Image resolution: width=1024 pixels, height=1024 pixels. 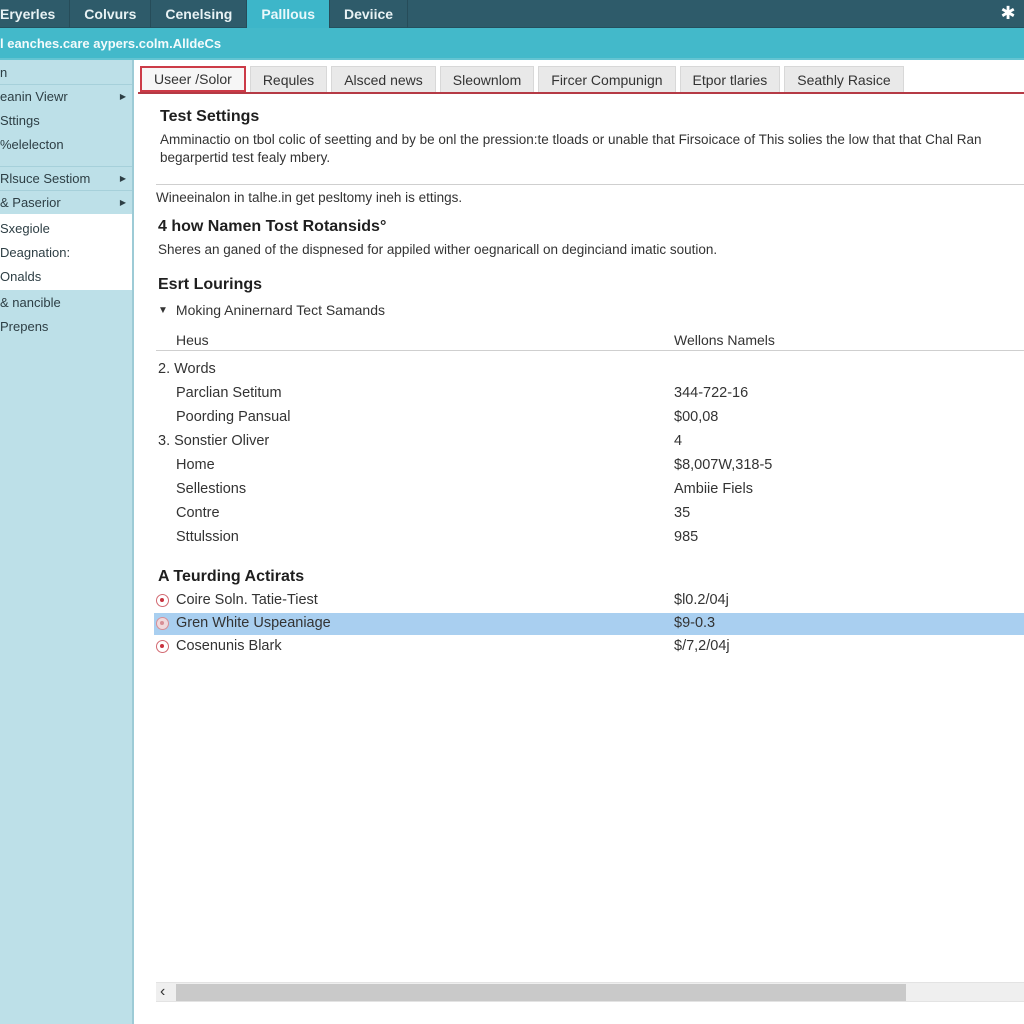 I want to click on scroll-left-arrow-icon: ‹, so click(x=162, y=992).